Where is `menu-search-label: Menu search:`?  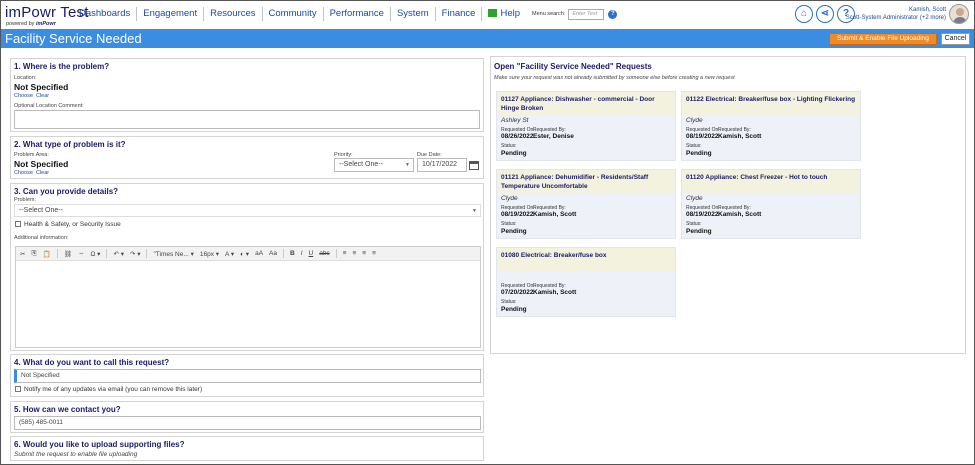
menu-search-label: Menu search: is located at coordinates (549, 14).